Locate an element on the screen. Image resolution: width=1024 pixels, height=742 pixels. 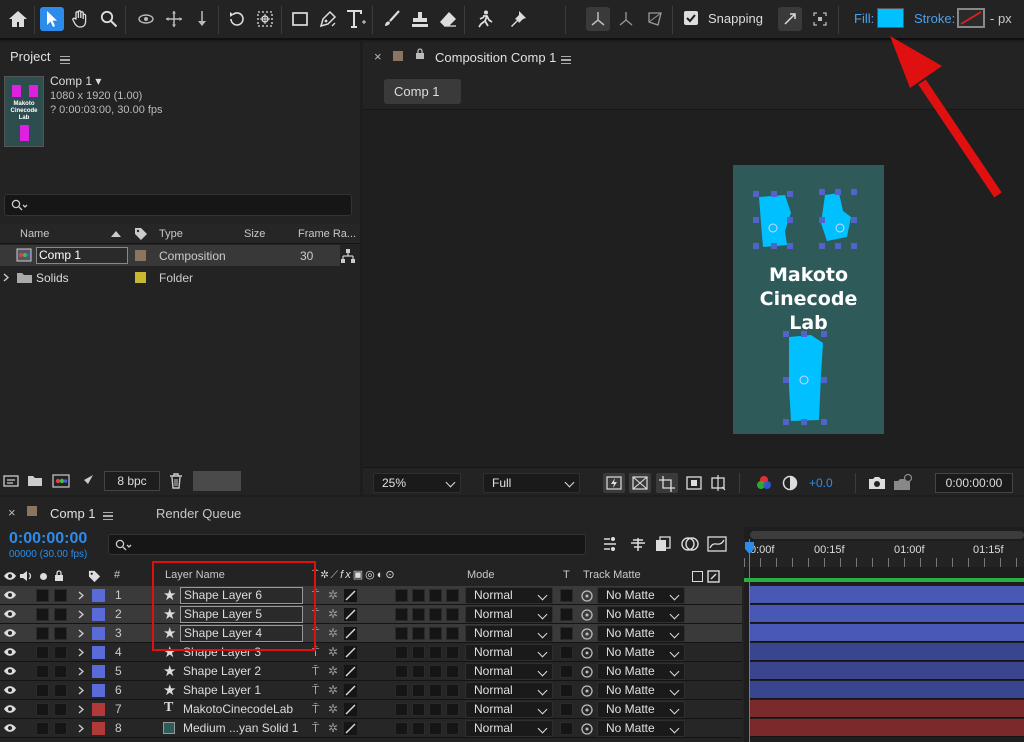
adjustment-switch is located at coordinates (435, 671).